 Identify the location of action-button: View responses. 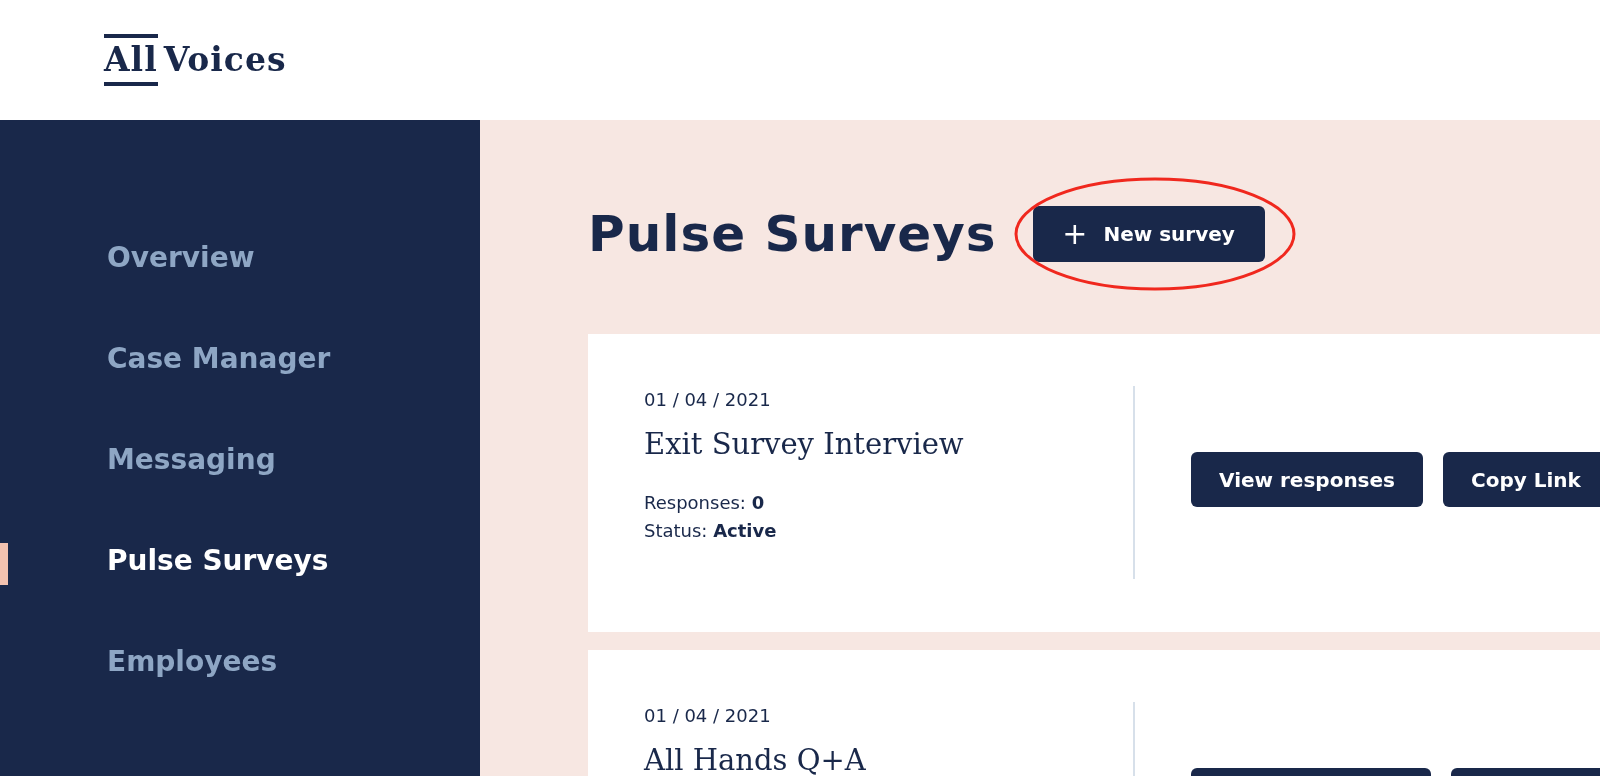
(1307, 479).